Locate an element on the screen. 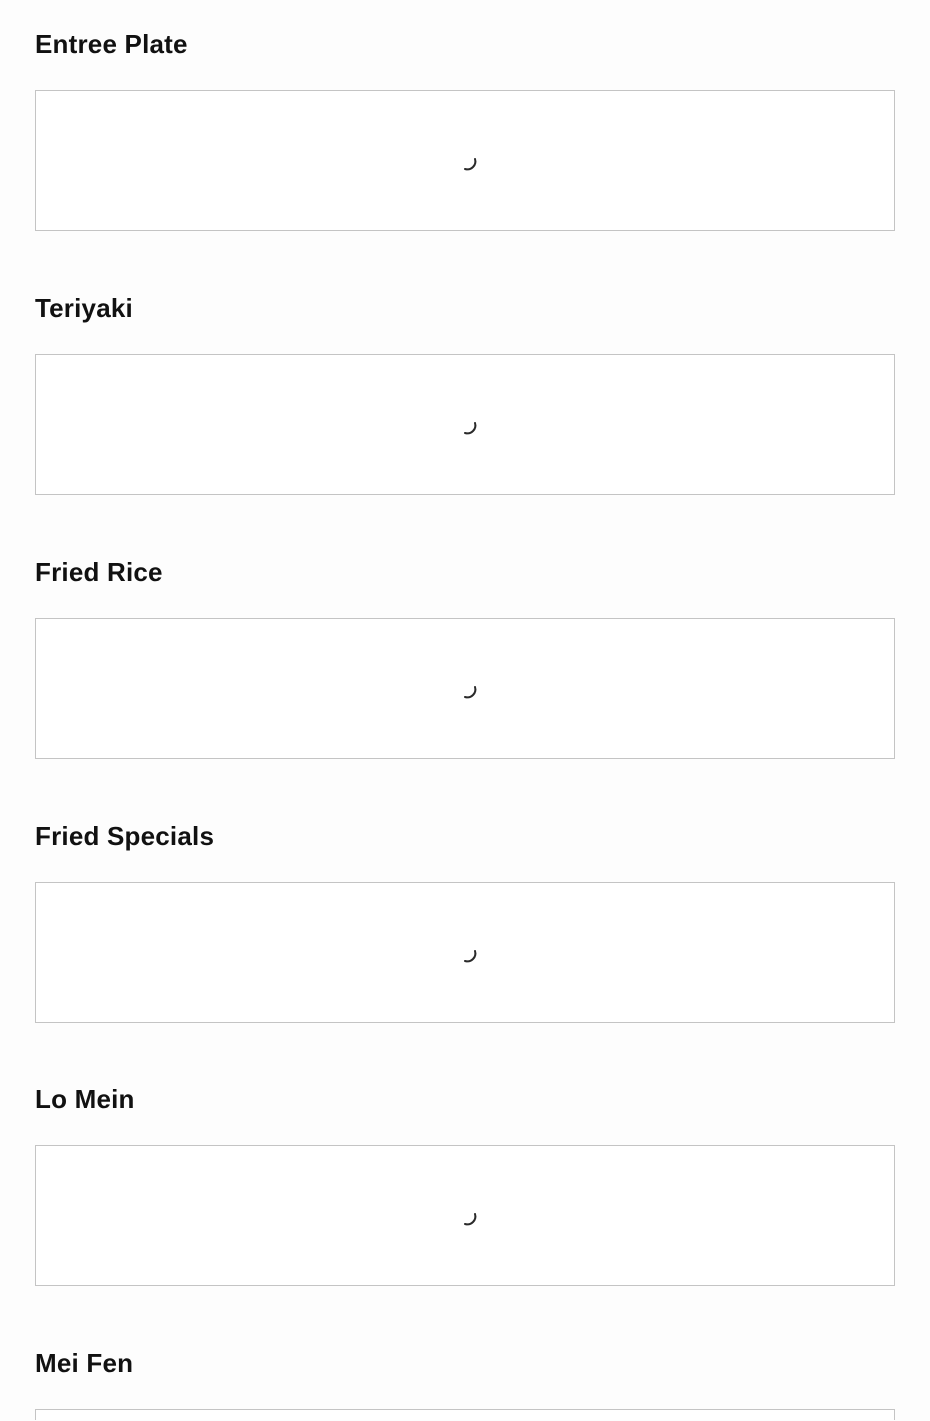 This screenshot has width=930, height=1421. section-title: Entree Plate is located at coordinates (111, 44).